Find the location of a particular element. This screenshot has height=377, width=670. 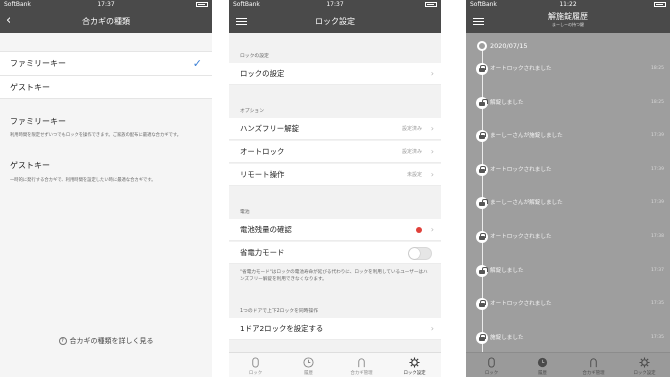

row-handsfree-unlock: ハンズフリー解錠 設定済み › is located at coordinates (335, 129).